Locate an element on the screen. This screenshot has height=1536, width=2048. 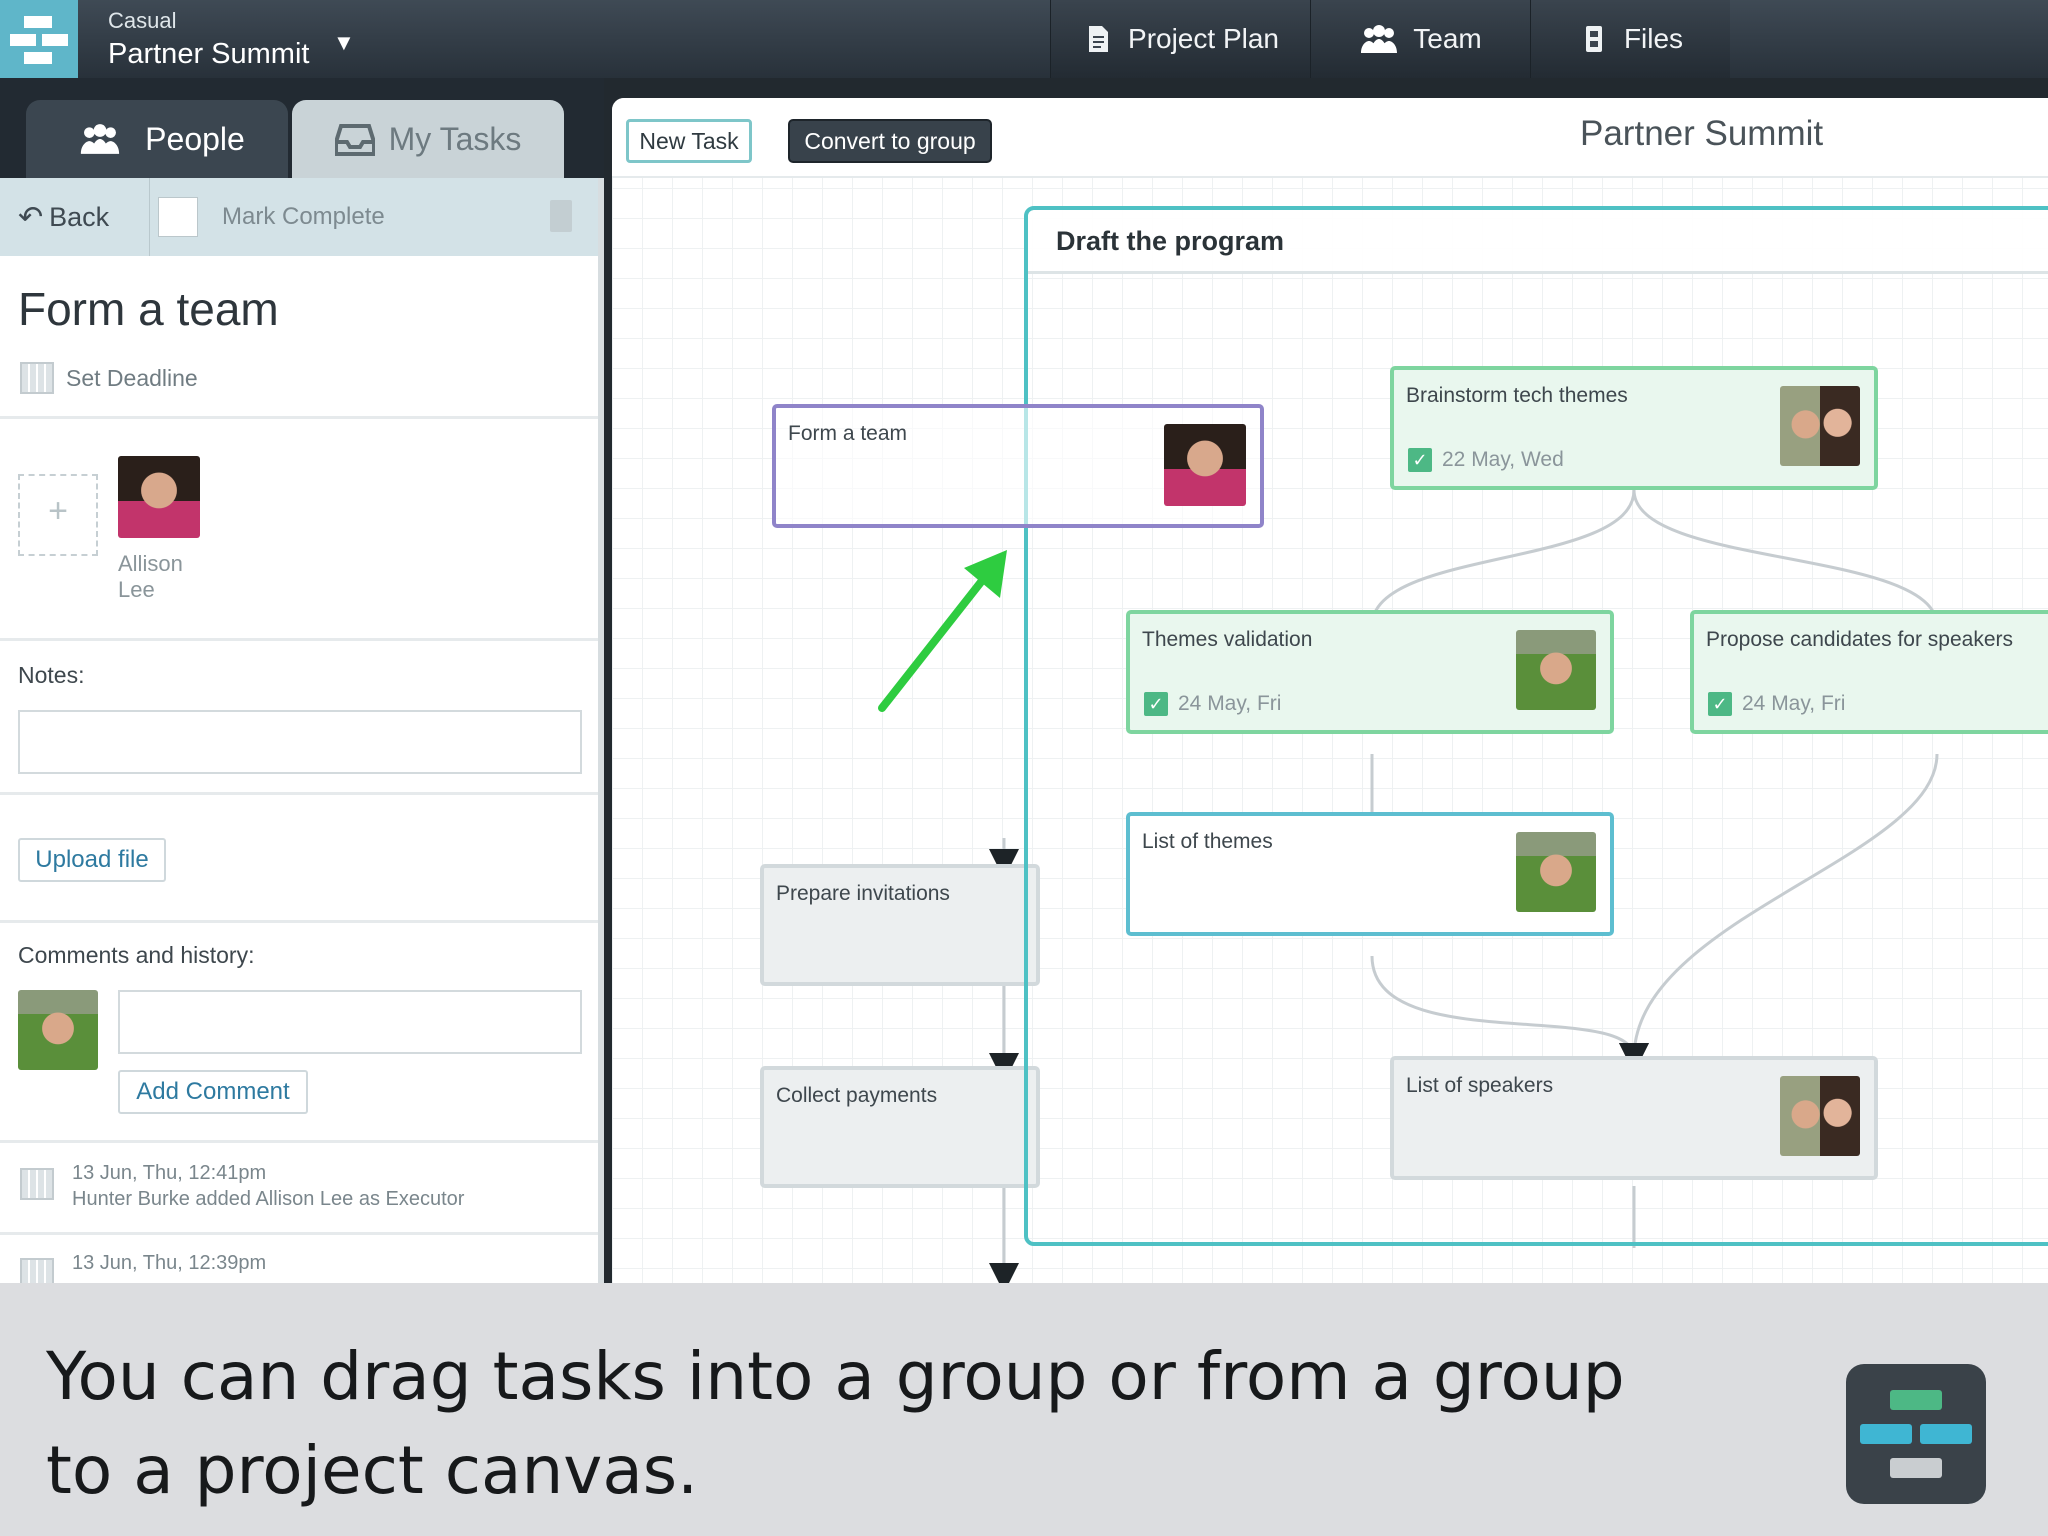
nav-team: Team is located at coordinates (1420, 39).